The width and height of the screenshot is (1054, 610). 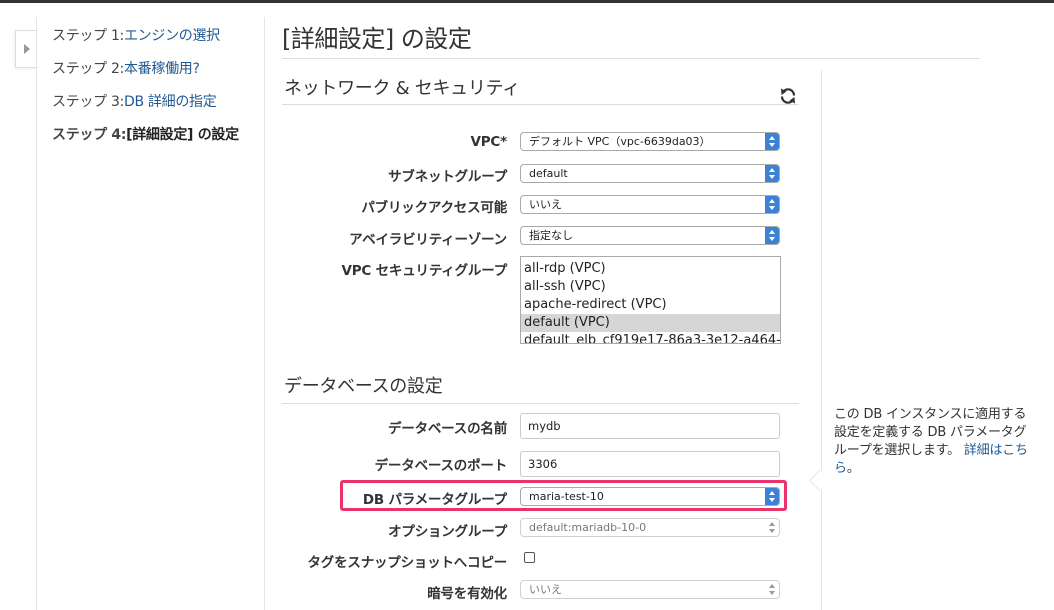 What do you see at coordinates (467, 594) in the screenshot?
I see `encryption-label: 暗号を有効化` at bounding box center [467, 594].